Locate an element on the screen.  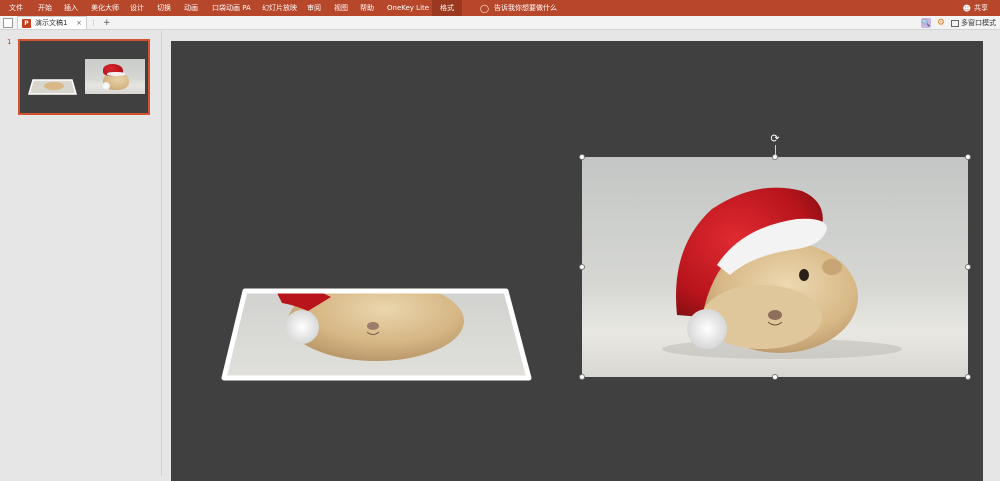
new-window-icon is located at coordinates (8, 22).